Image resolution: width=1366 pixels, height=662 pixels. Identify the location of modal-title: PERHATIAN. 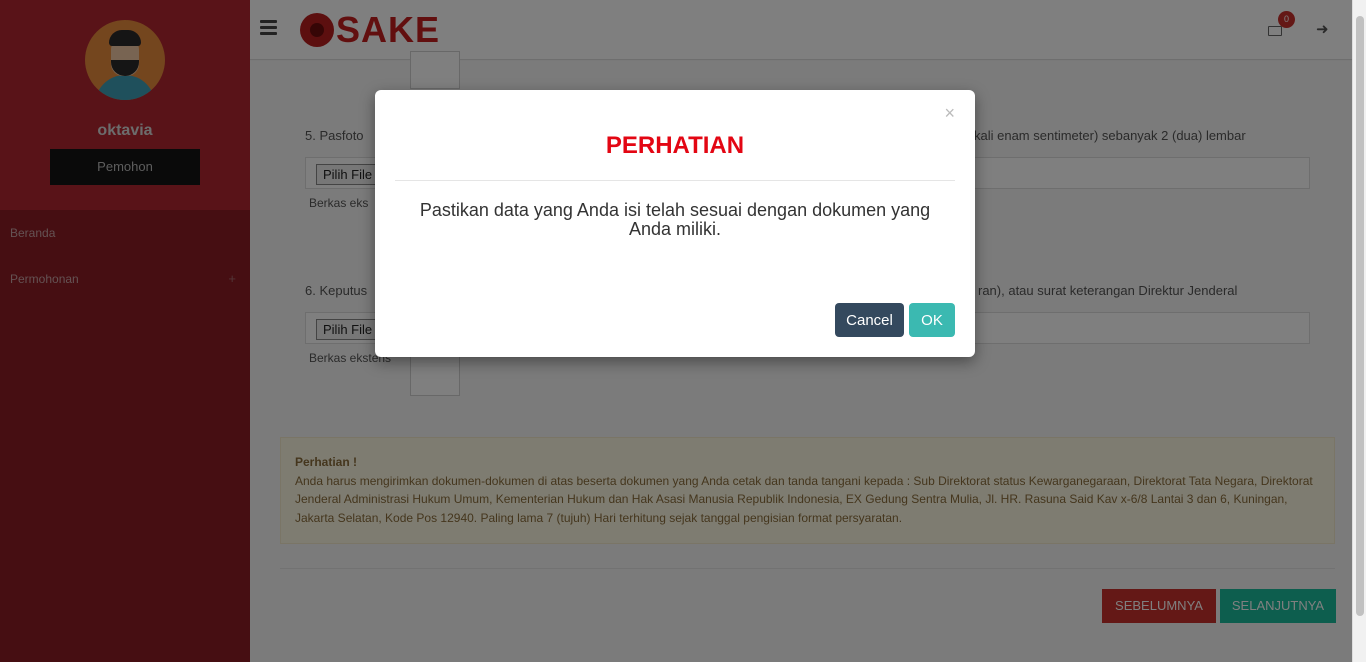
(675, 145).